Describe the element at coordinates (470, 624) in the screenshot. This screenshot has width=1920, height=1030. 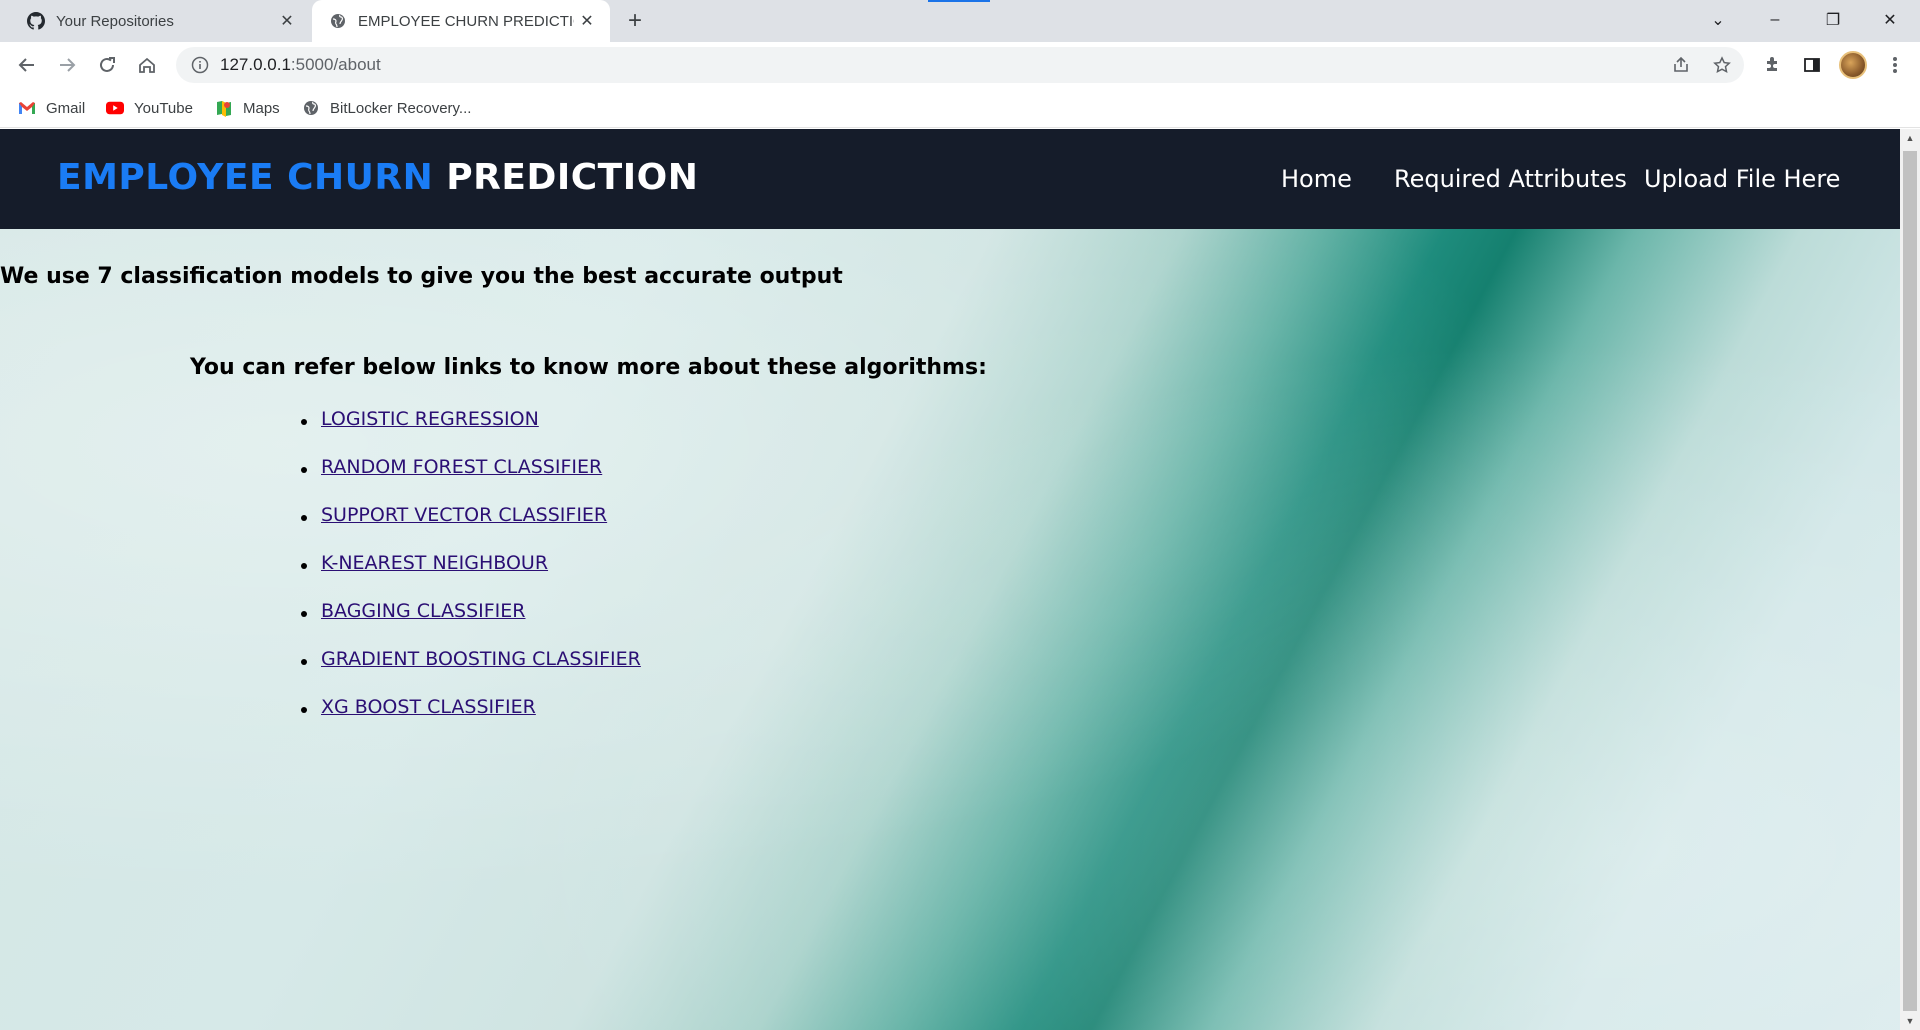
I see `list-item: BAGGING CLASSIFIER` at that location.